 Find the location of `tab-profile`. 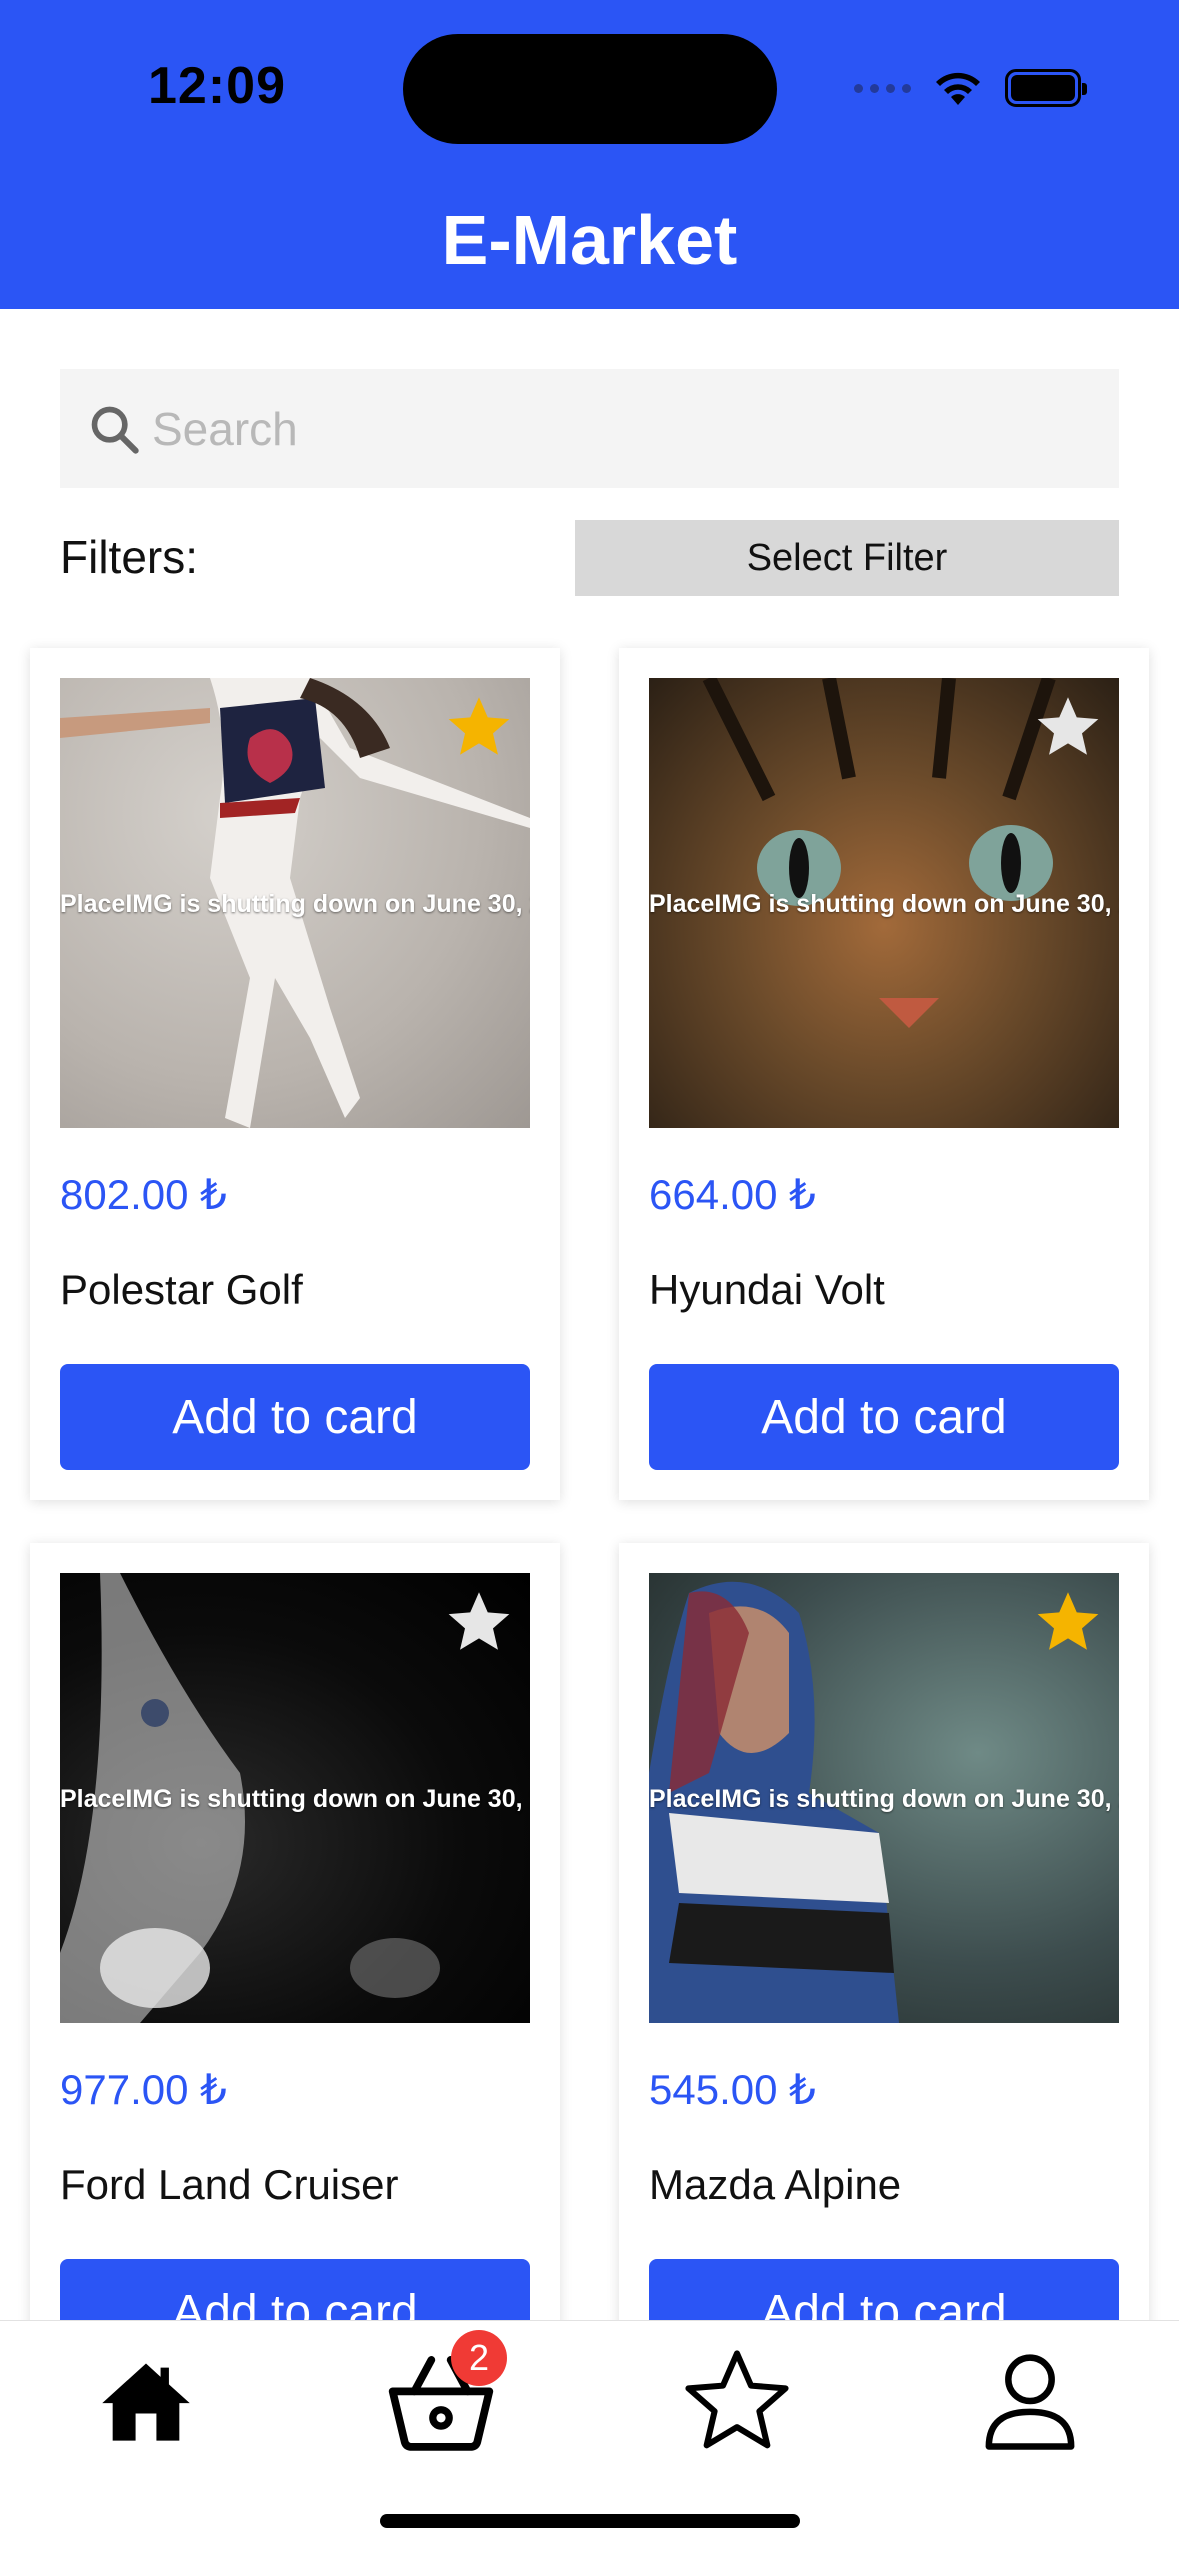

tab-profile is located at coordinates (1030, 2401).